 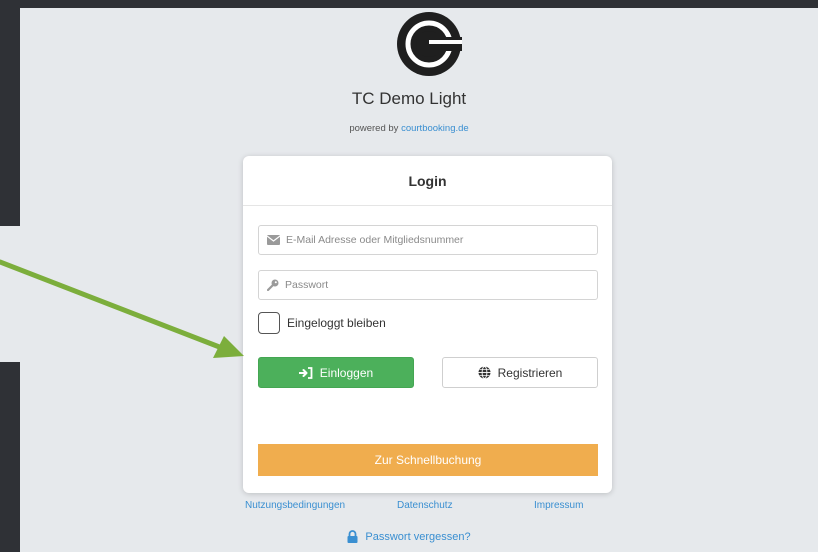 What do you see at coordinates (346, 372) in the screenshot?
I see `login-button-label: Einloggen` at bounding box center [346, 372].